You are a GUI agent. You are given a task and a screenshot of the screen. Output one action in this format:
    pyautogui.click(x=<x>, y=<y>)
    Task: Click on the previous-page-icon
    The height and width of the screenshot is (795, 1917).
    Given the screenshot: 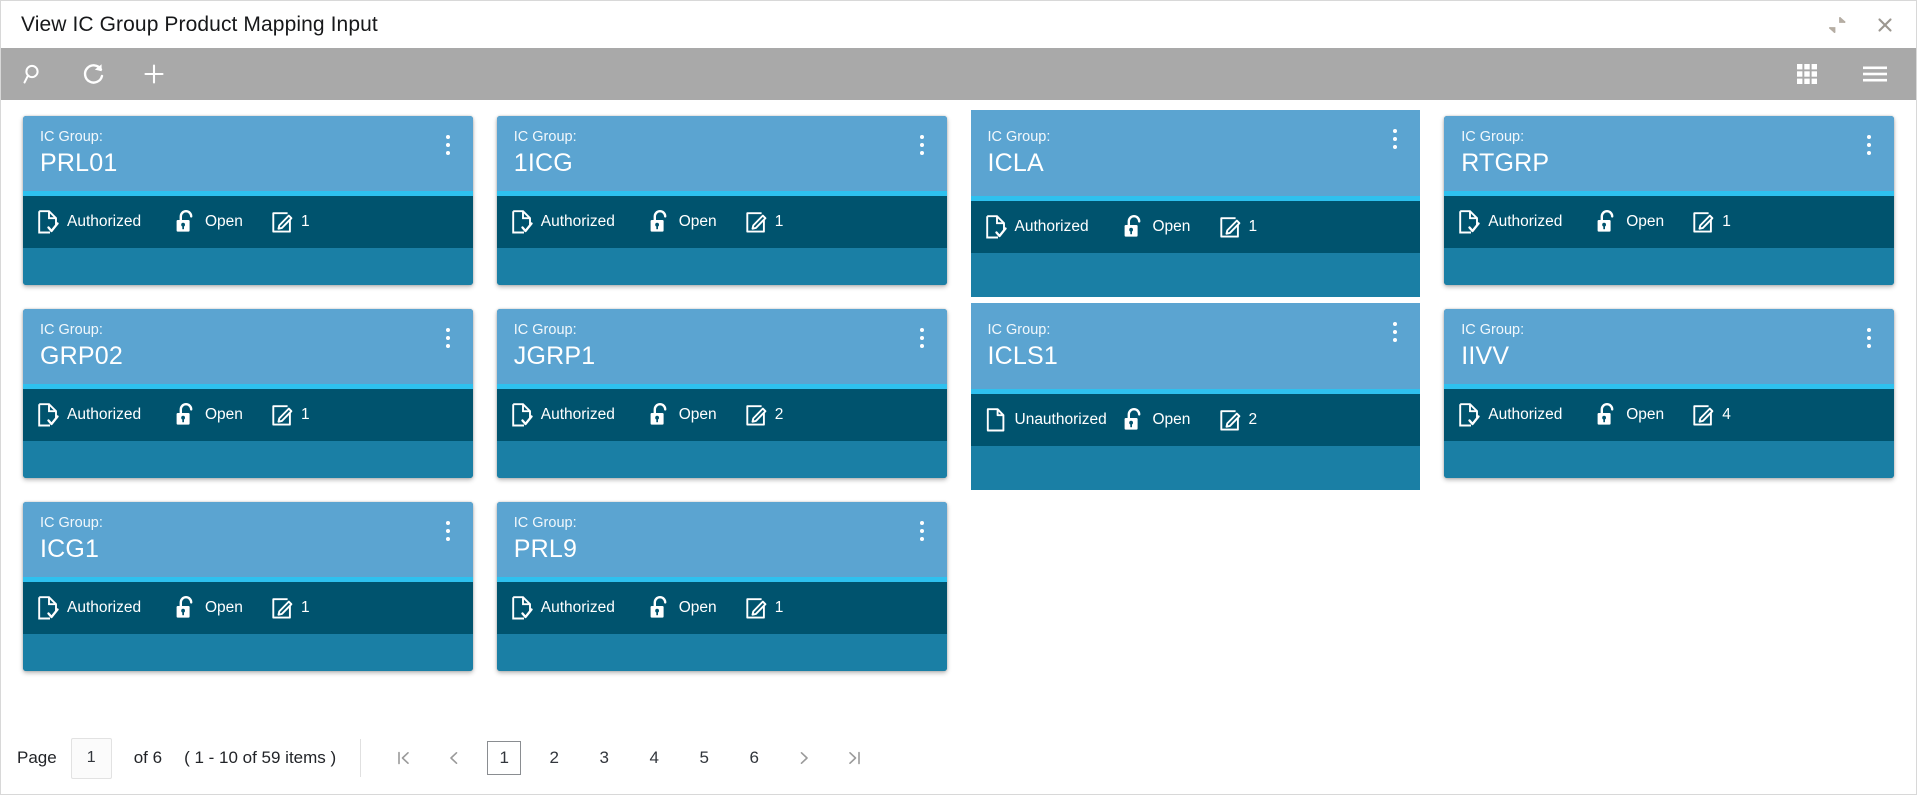 What is the action you would take?
    pyautogui.click(x=454, y=758)
    